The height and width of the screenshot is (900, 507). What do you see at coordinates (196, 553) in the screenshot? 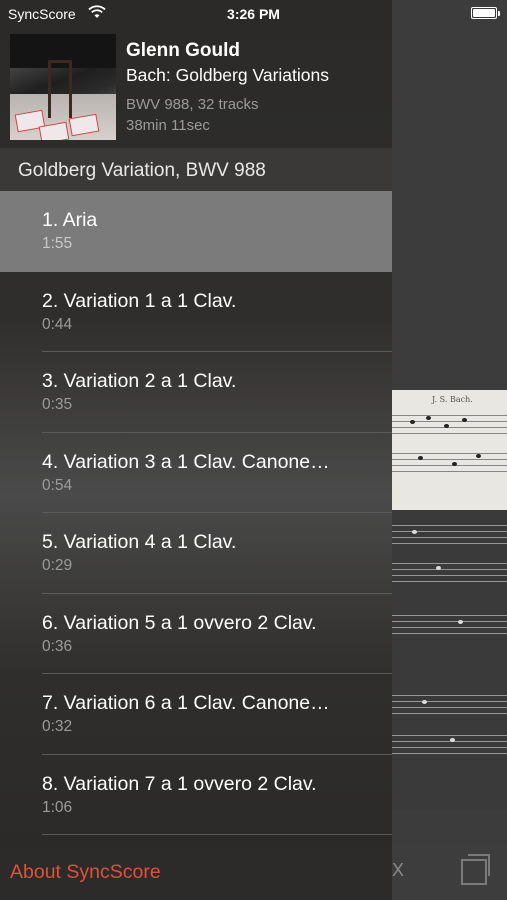
I see `track-row: 5. Variation 4 a 1 Clav. 0:29` at bounding box center [196, 553].